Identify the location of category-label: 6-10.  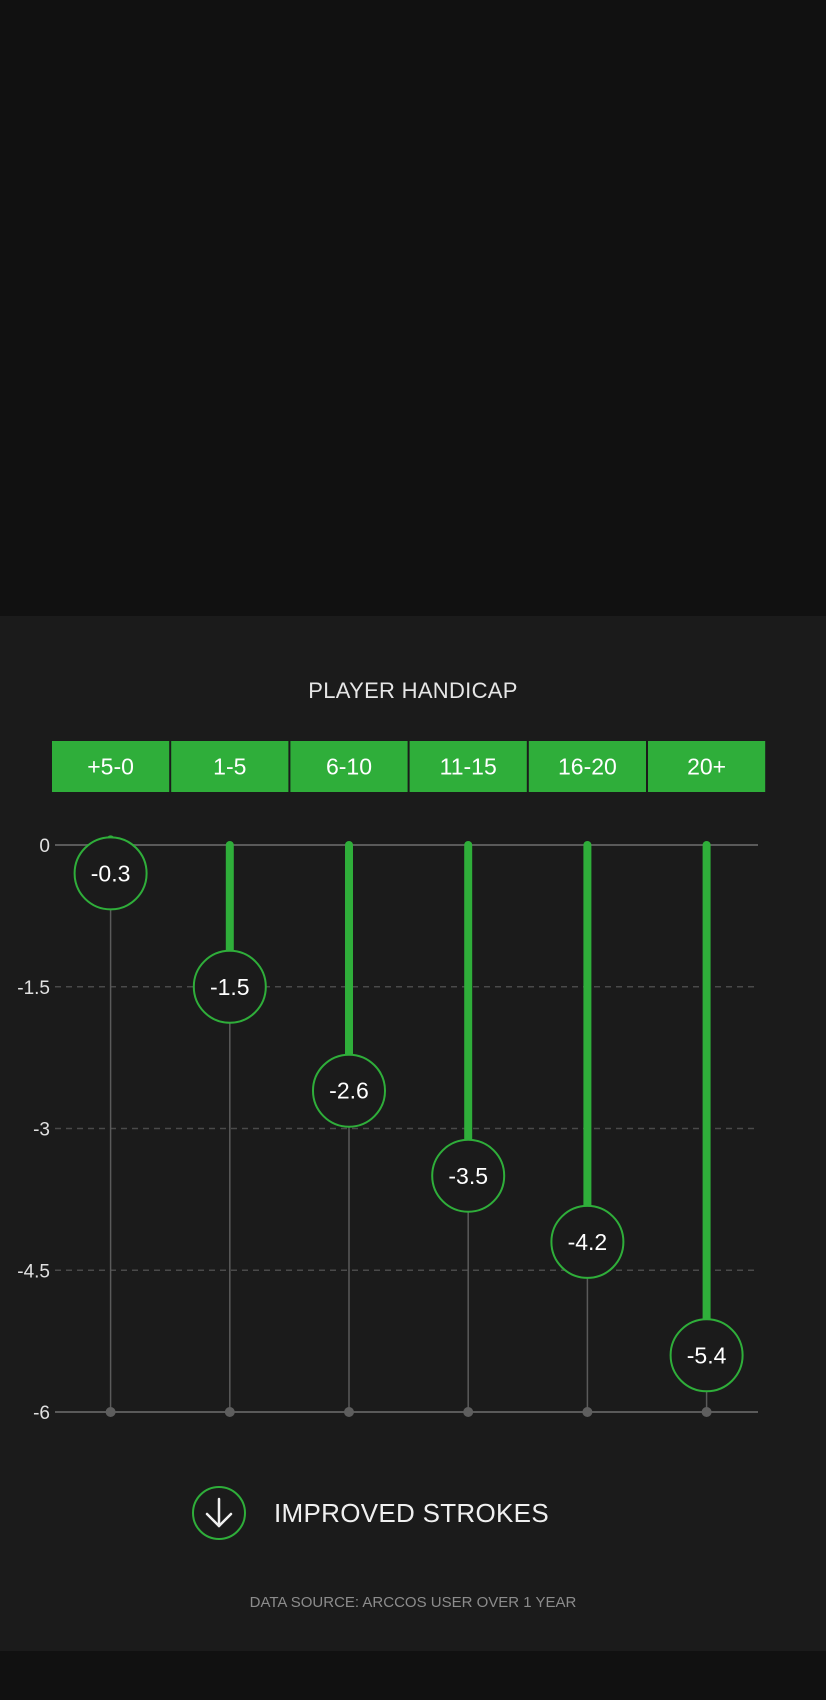
(349, 767).